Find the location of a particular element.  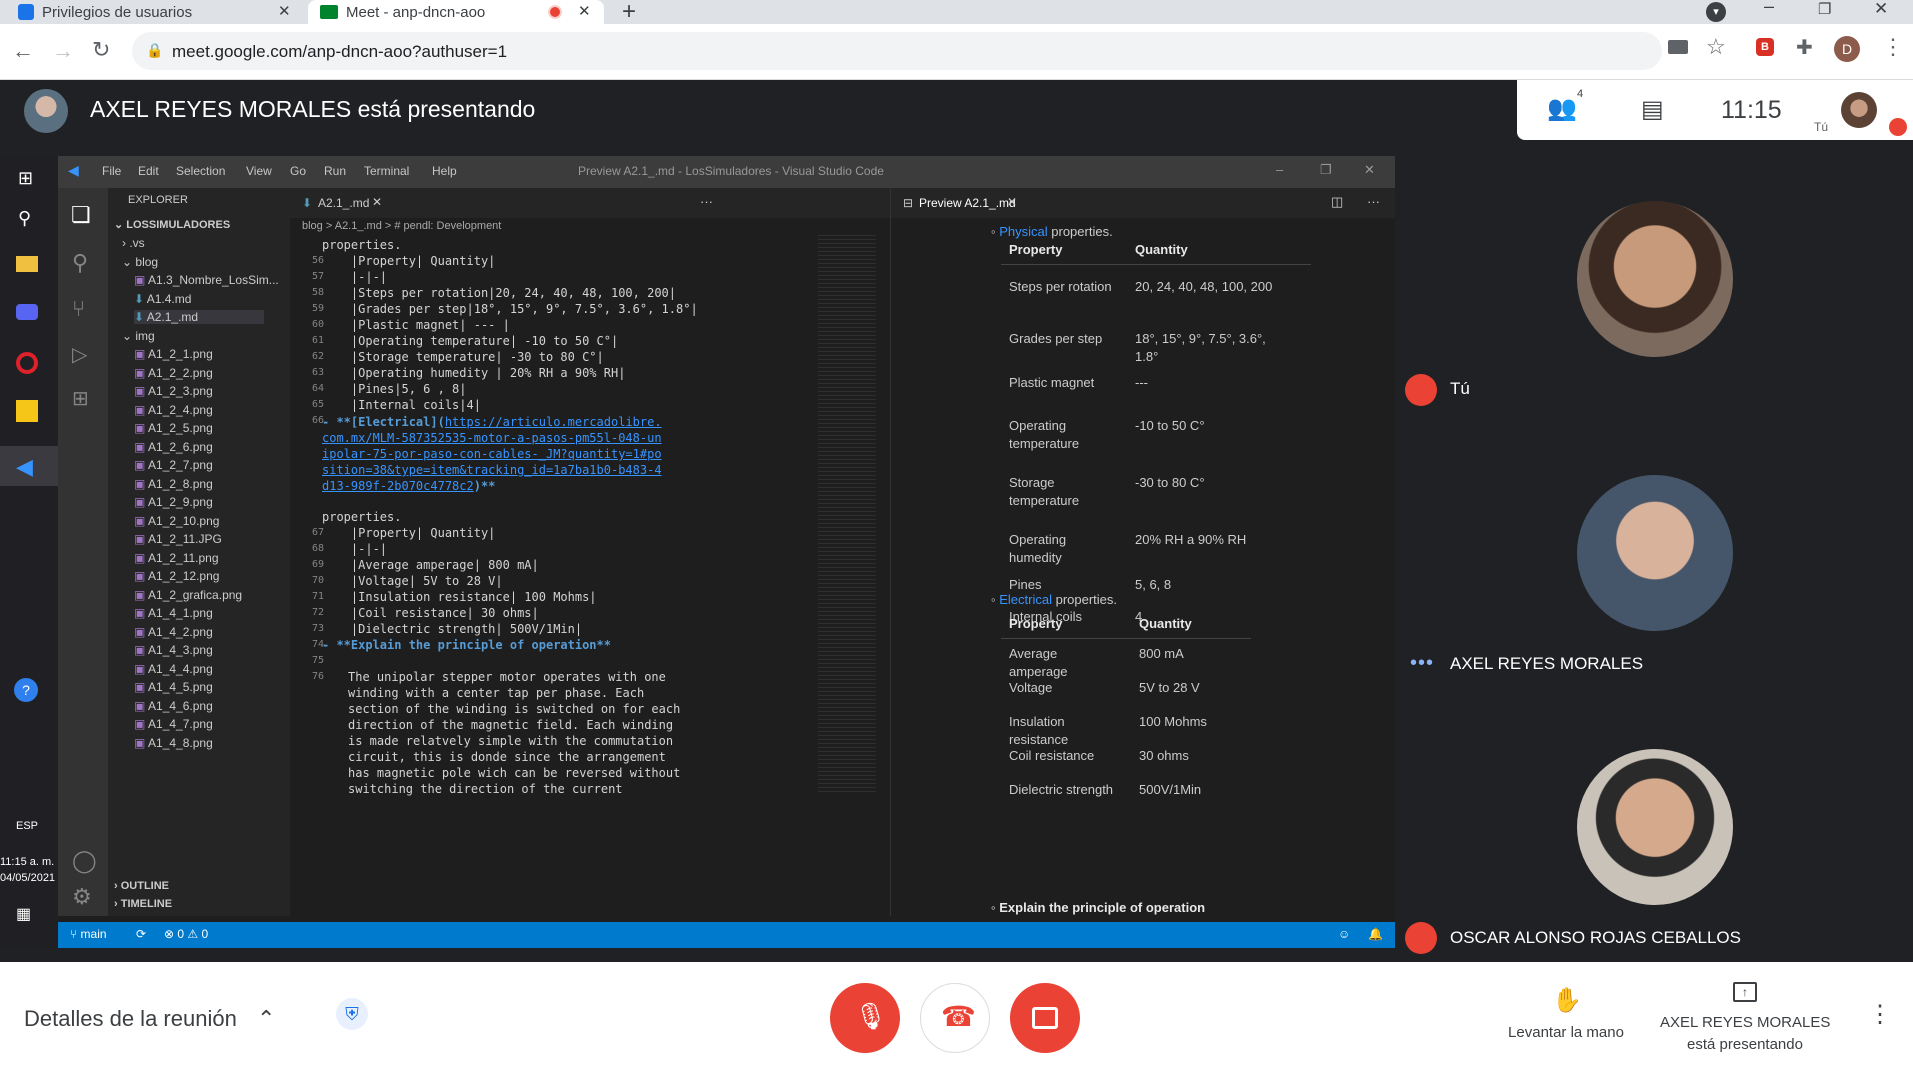

camera-toggle-button is located at coordinates (1045, 1018).